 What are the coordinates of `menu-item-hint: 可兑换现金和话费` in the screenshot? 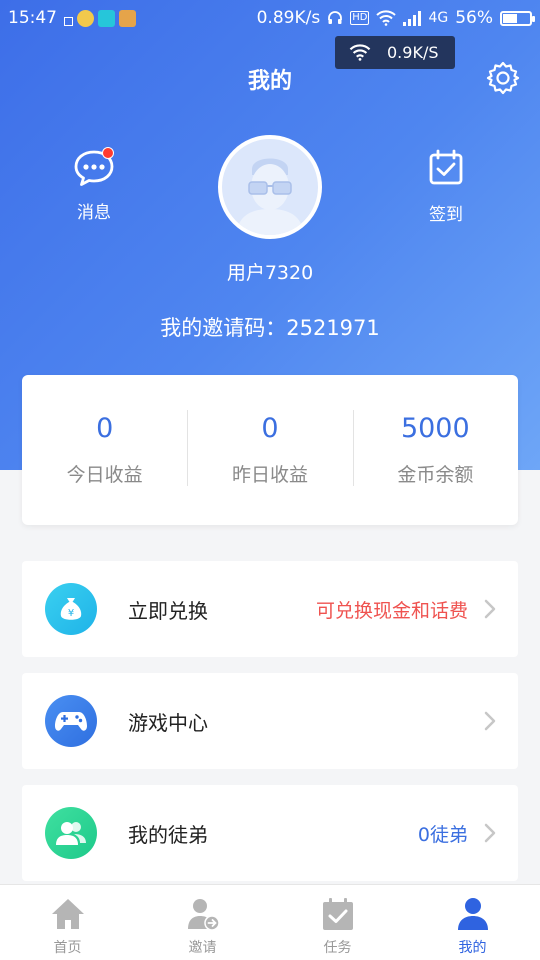 It's located at (391, 610).